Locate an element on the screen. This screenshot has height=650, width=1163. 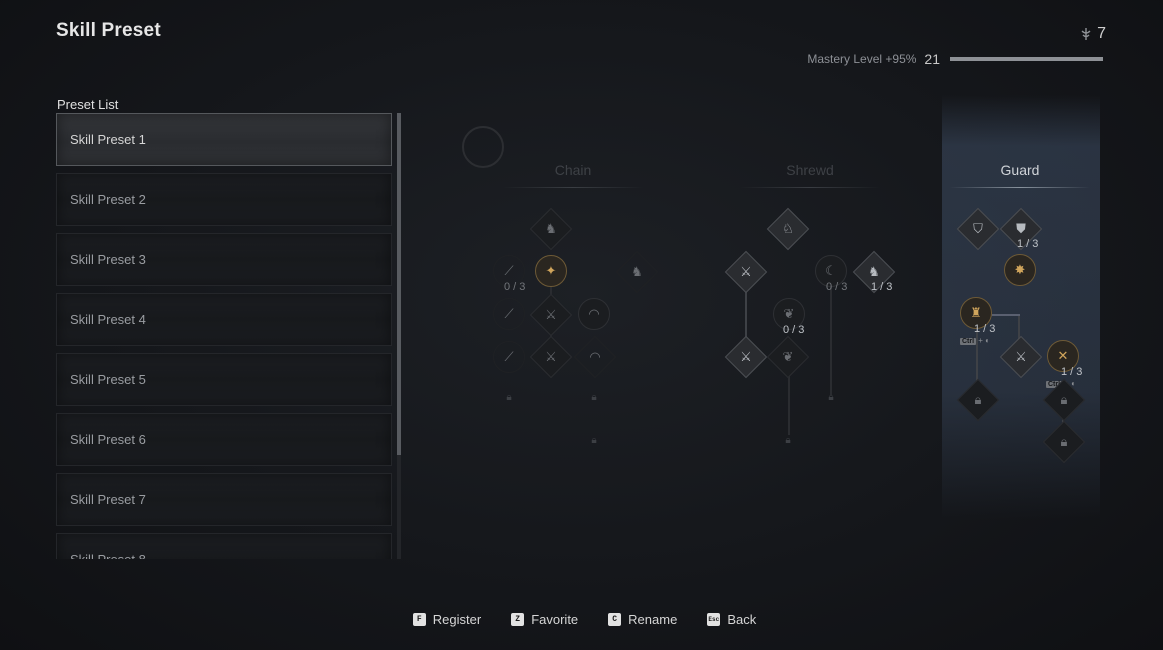
preset-list-scrollbar is located at coordinates (399, 336).